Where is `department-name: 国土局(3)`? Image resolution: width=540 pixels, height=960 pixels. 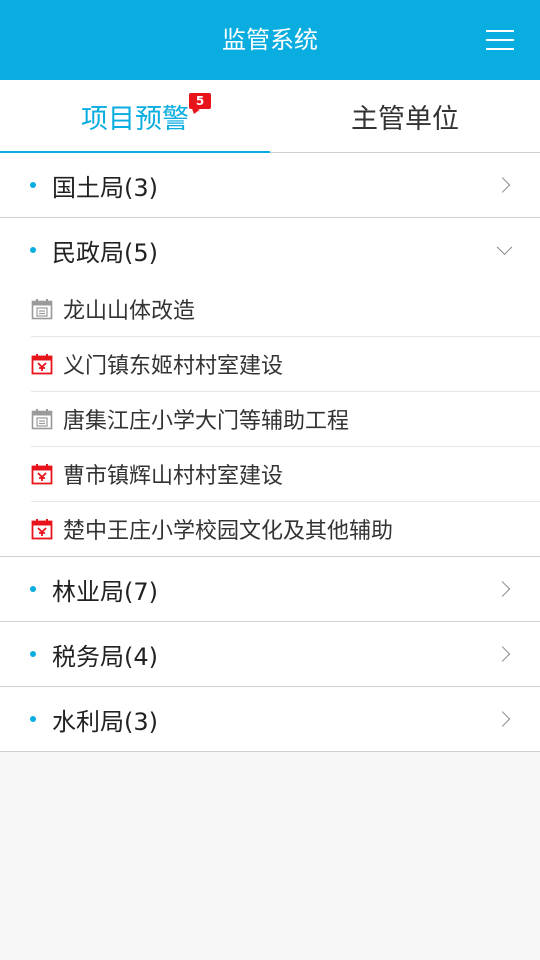
department-name: 国土局(3) is located at coordinates (105, 187).